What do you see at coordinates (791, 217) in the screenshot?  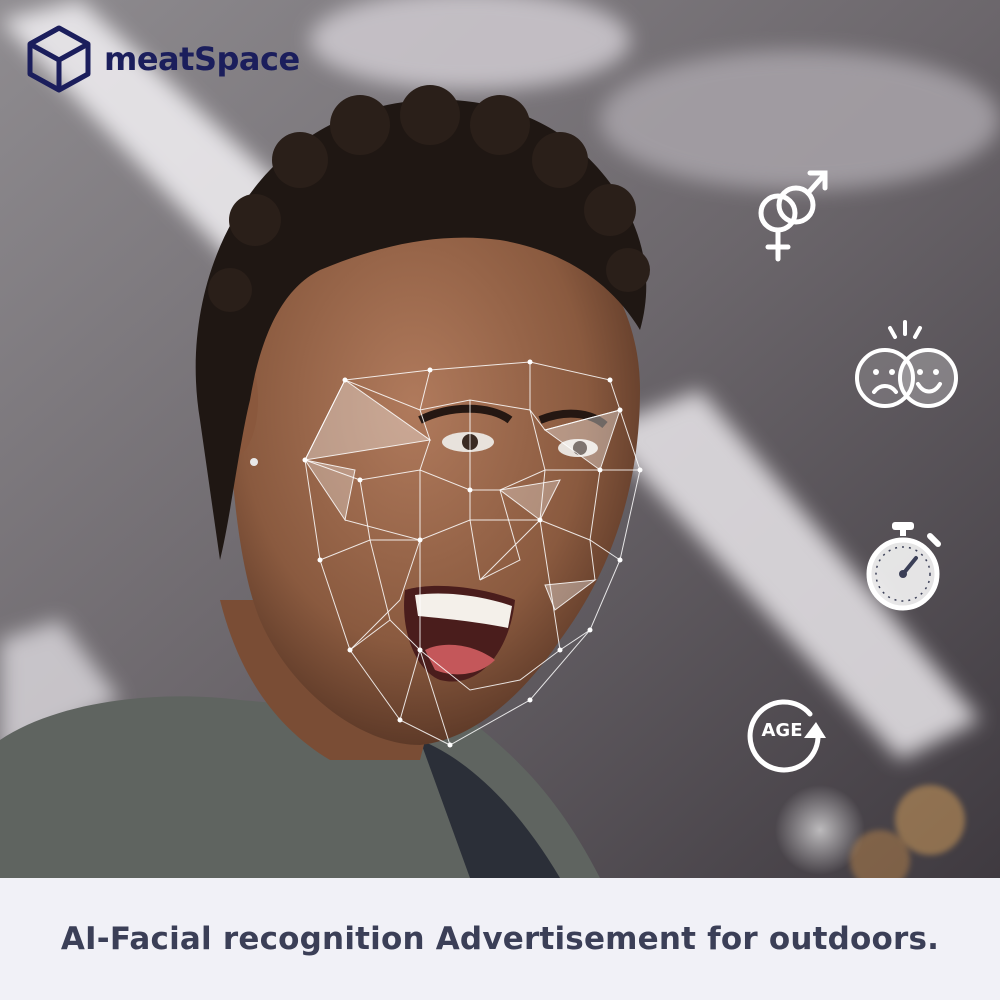 I see `gender-icon` at bounding box center [791, 217].